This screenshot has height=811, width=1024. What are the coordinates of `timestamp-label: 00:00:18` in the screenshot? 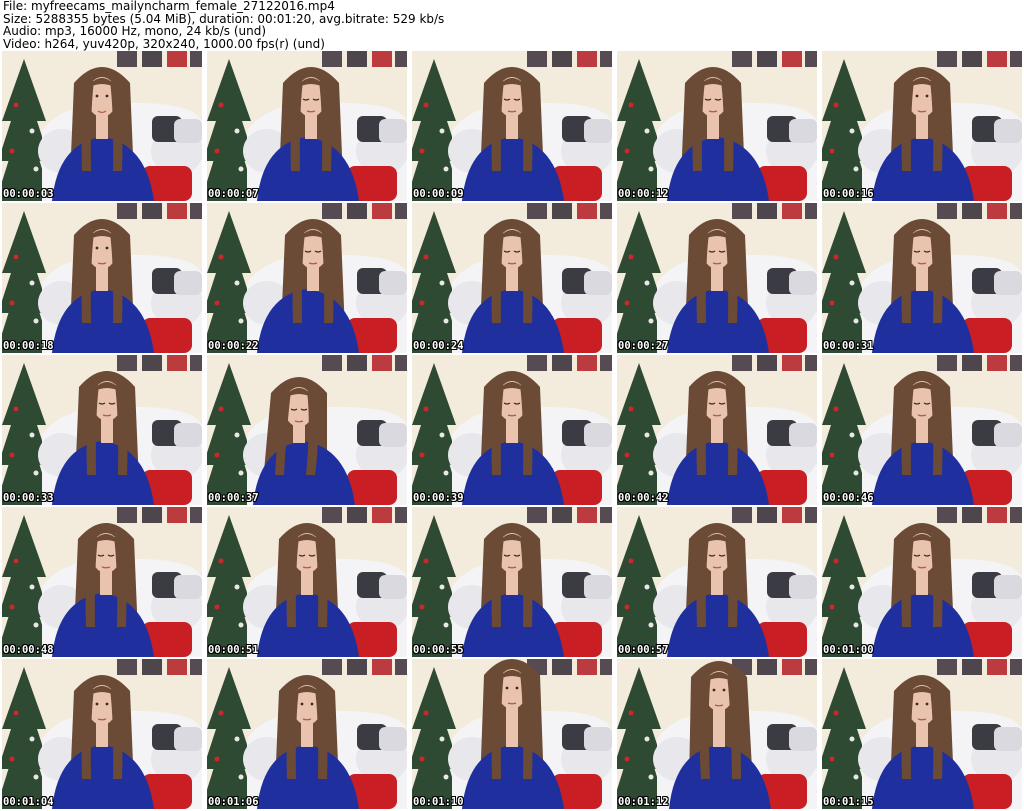 It's located at (28, 346).